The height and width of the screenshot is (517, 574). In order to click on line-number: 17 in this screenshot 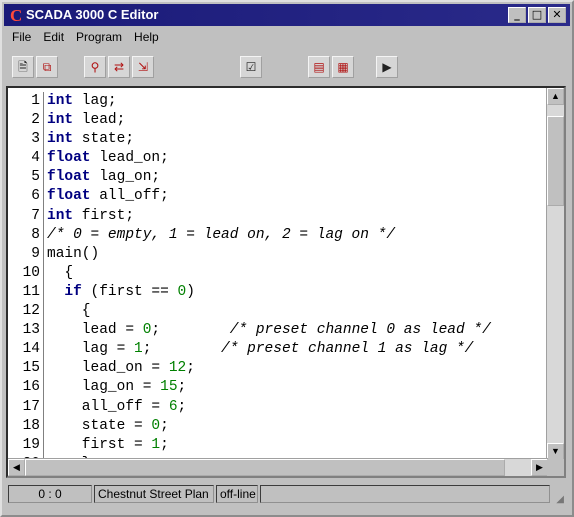, I will do `click(26, 407)`.